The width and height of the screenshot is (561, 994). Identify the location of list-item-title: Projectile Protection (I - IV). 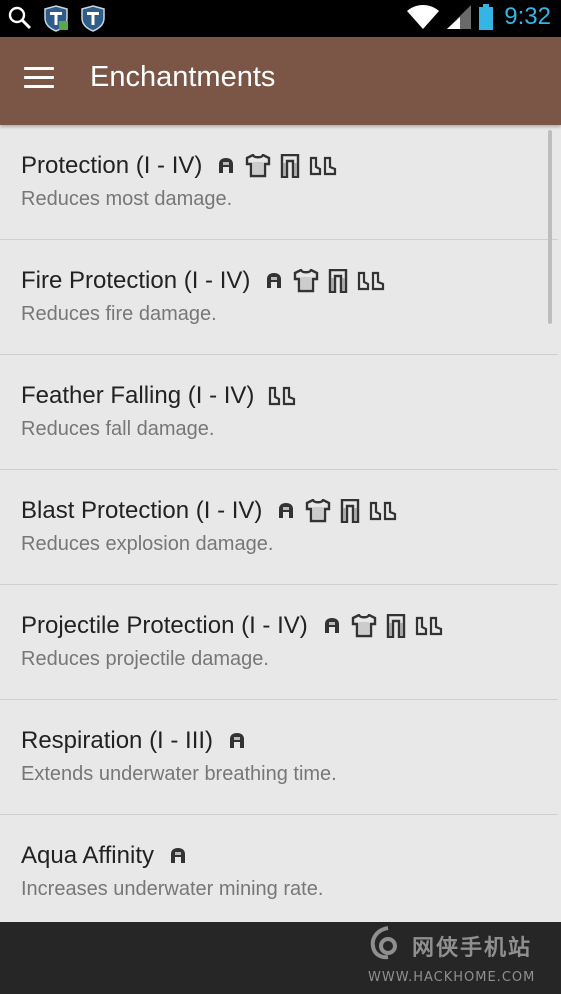
(164, 625).